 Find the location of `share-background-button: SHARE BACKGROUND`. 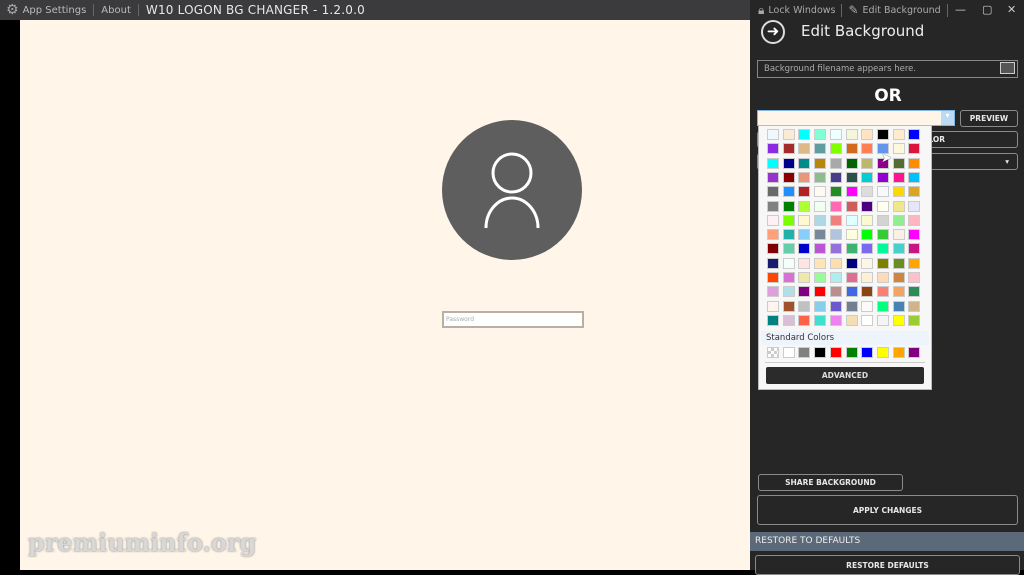

share-background-button: SHARE BACKGROUND is located at coordinates (830, 482).